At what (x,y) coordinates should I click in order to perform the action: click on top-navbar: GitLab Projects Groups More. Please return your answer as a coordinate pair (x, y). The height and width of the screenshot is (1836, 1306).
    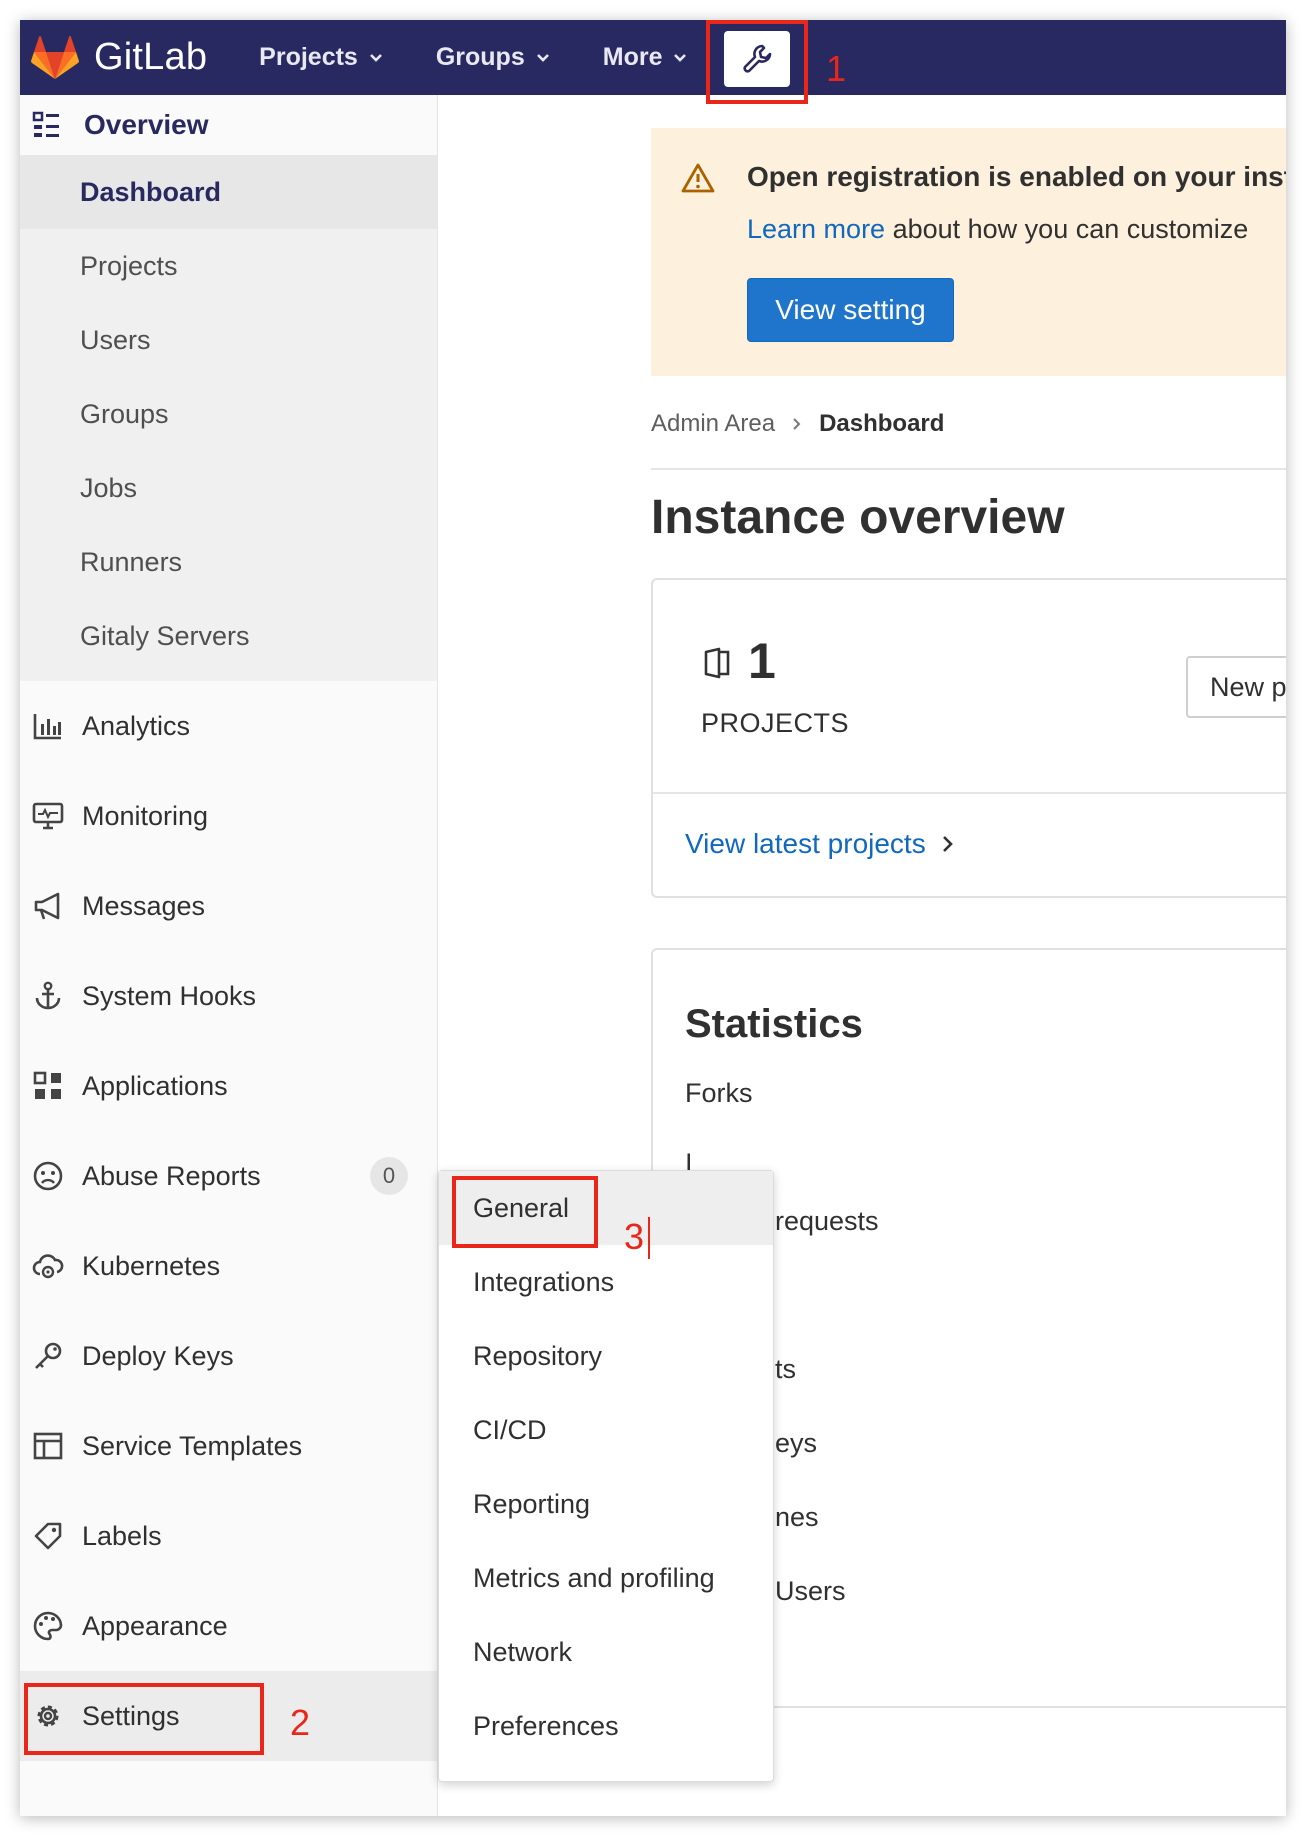
    Looking at the image, I should click on (653, 57).